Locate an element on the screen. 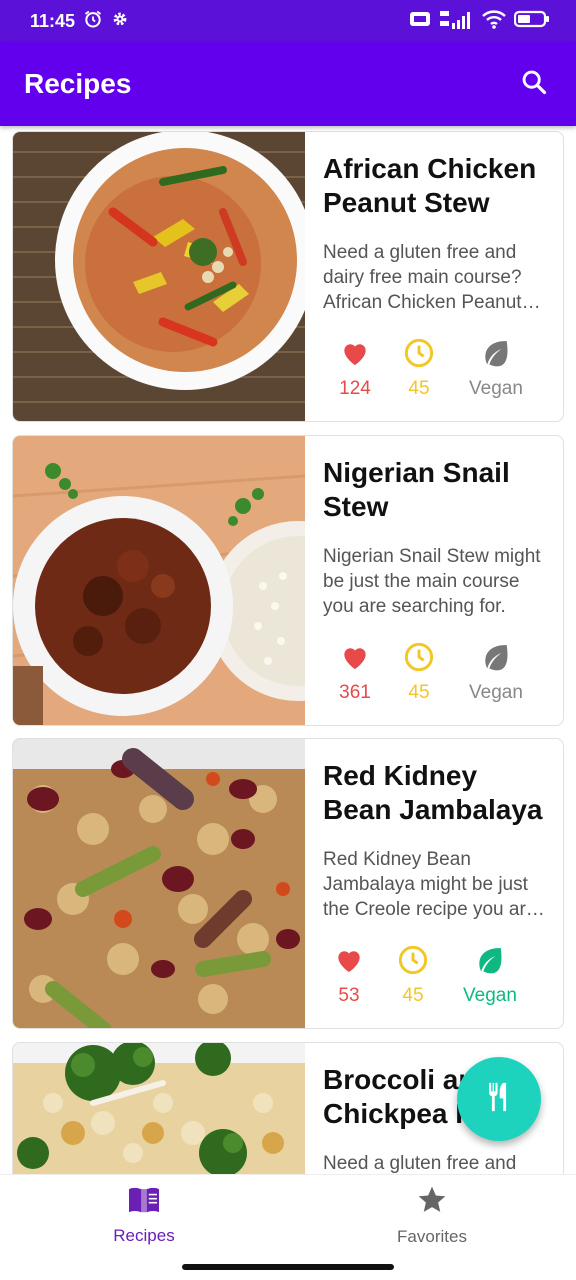 This screenshot has height=1280, width=576. recipe-stats: 124 45 Vegan is located at coordinates (436, 368).